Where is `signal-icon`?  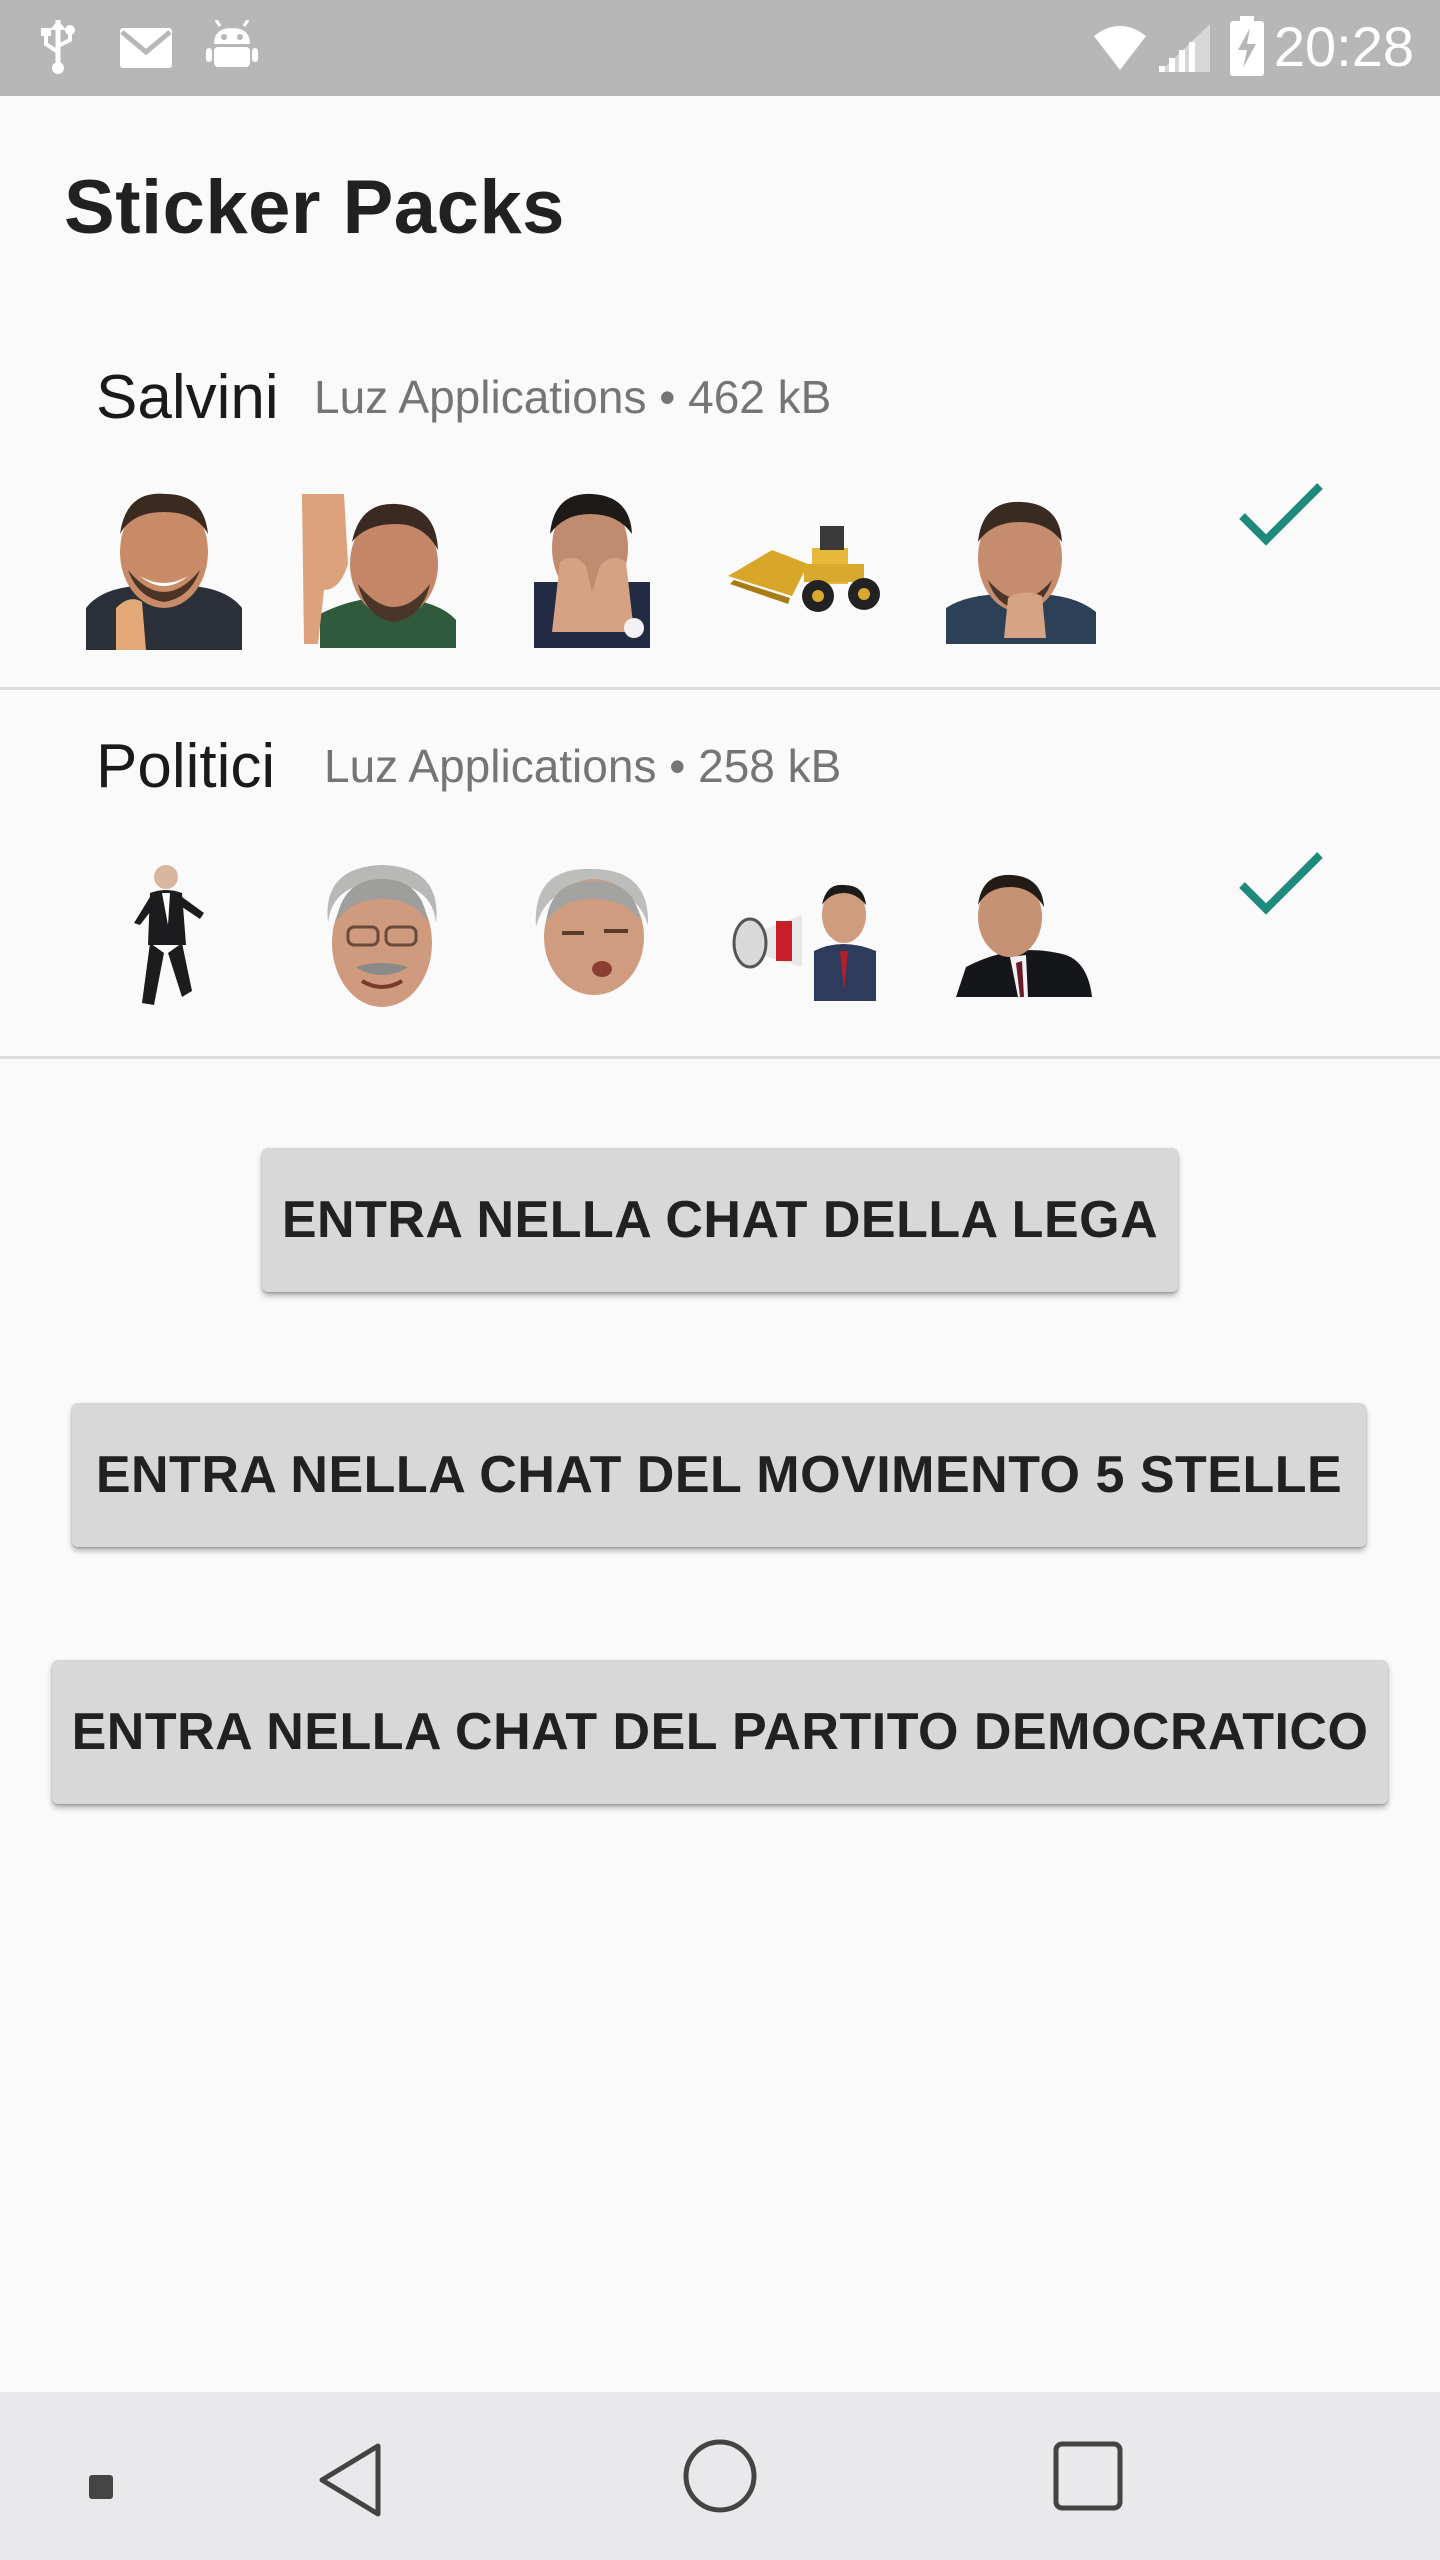 signal-icon is located at coordinates (1184, 48).